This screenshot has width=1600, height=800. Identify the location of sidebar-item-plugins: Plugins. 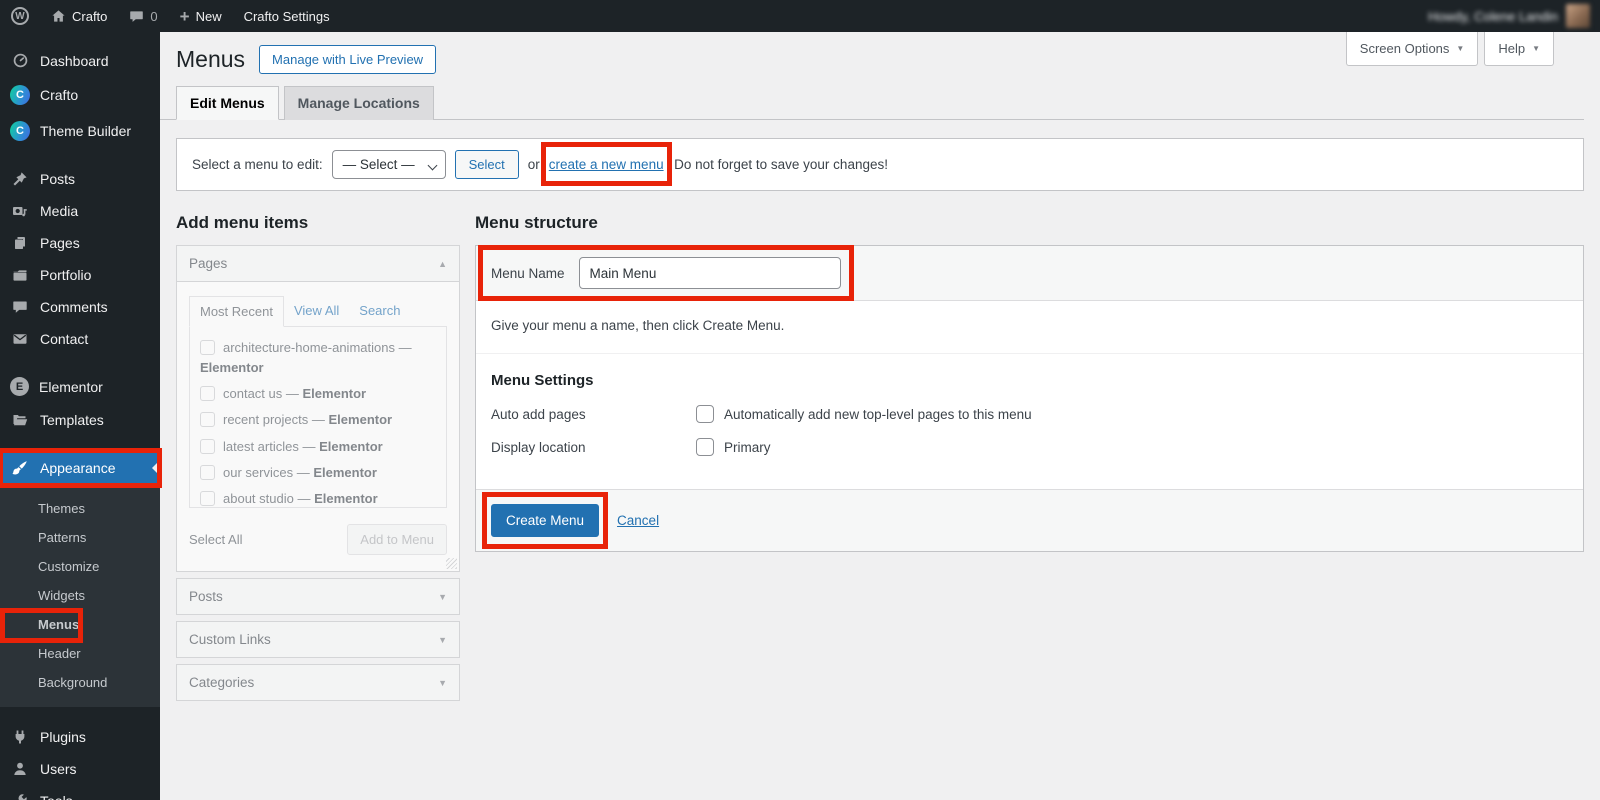
(80, 737).